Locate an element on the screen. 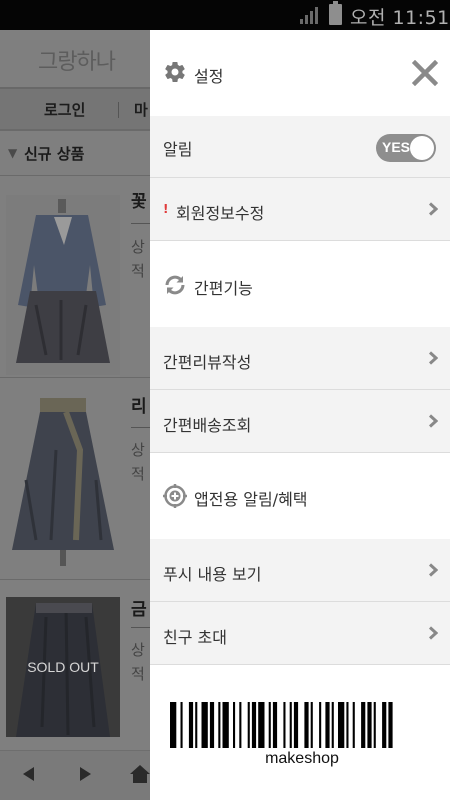 The height and width of the screenshot is (800, 450). sold-out-badge: SOLD OUT is located at coordinates (63, 667).